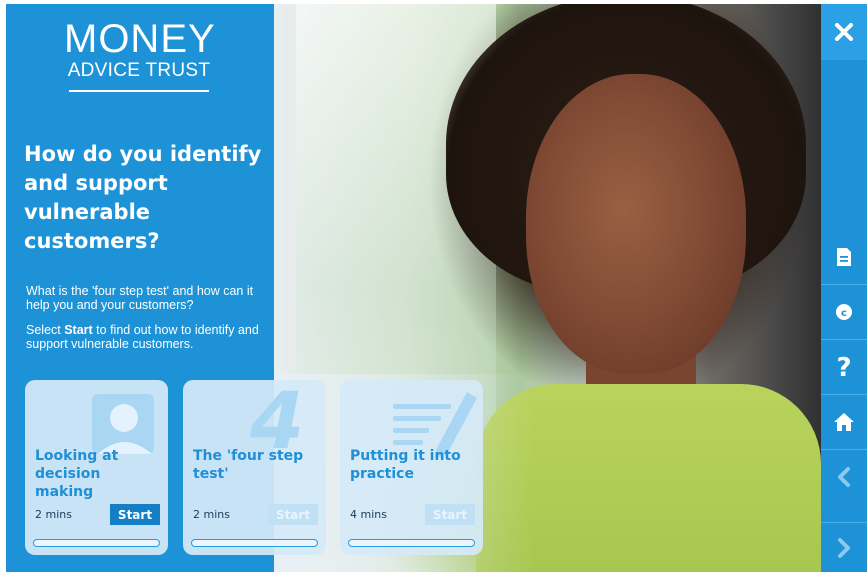 The width and height of the screenshot is (867, 575). Describe the element at coordinates (636, 224) in the screenshot. I see `photo-face` at that location.